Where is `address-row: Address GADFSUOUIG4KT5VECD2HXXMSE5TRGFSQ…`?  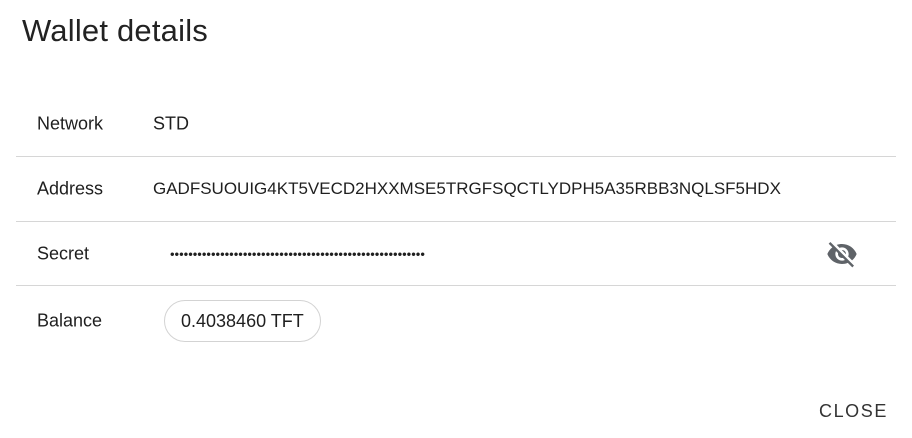 address-row: Address GADFSUOUIG4KT5VECD2HXXMSE5TRGFSQ… is located at coordinates (456, 189).